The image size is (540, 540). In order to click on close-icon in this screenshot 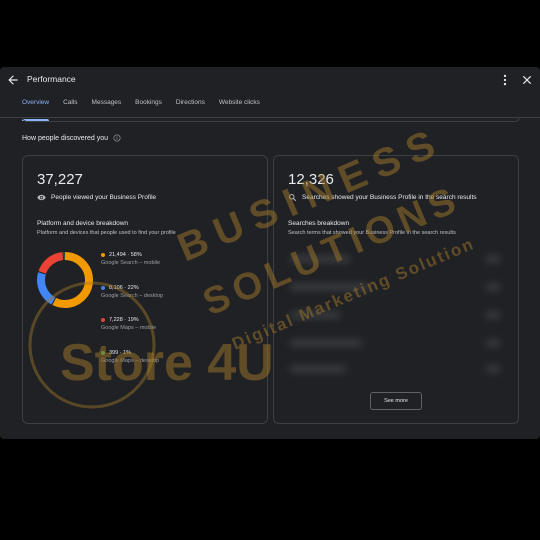, I will do `click(527, 80)`.